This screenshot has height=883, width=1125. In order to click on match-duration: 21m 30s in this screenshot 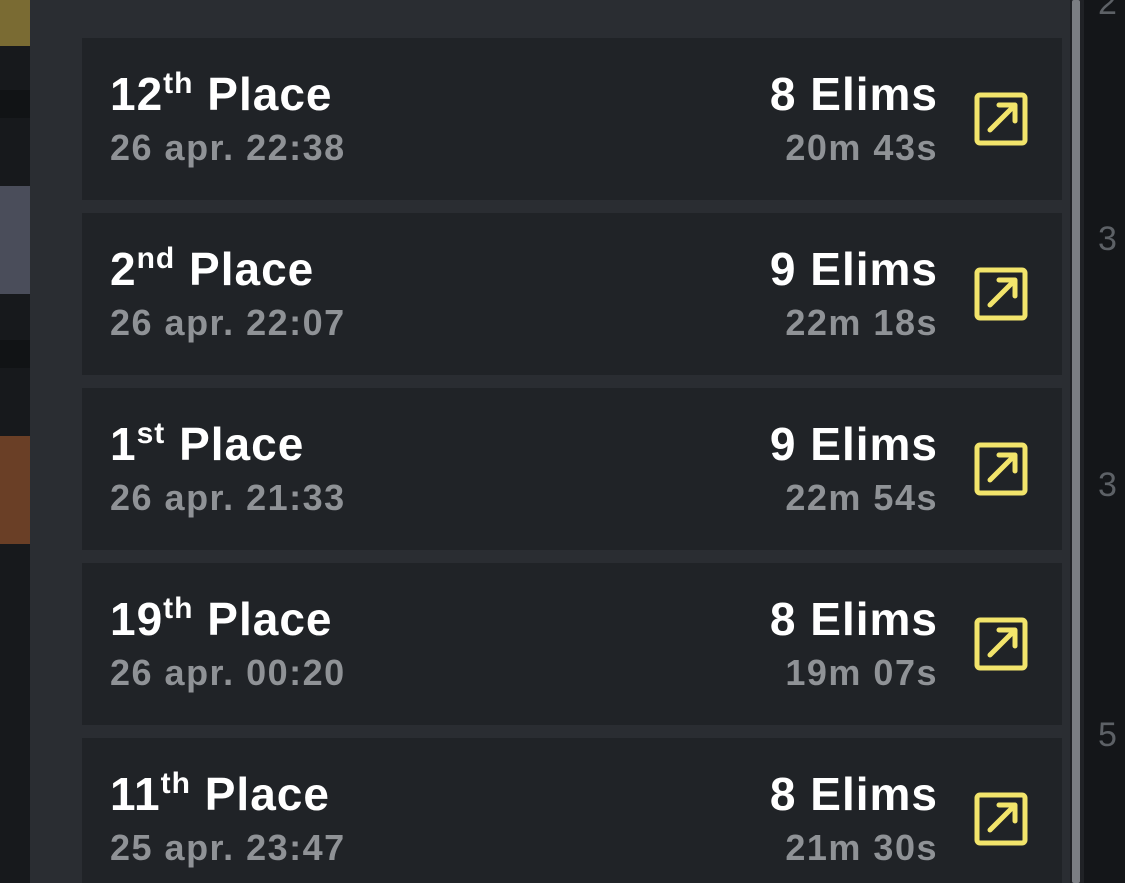, I will do `click(861, 847)`.